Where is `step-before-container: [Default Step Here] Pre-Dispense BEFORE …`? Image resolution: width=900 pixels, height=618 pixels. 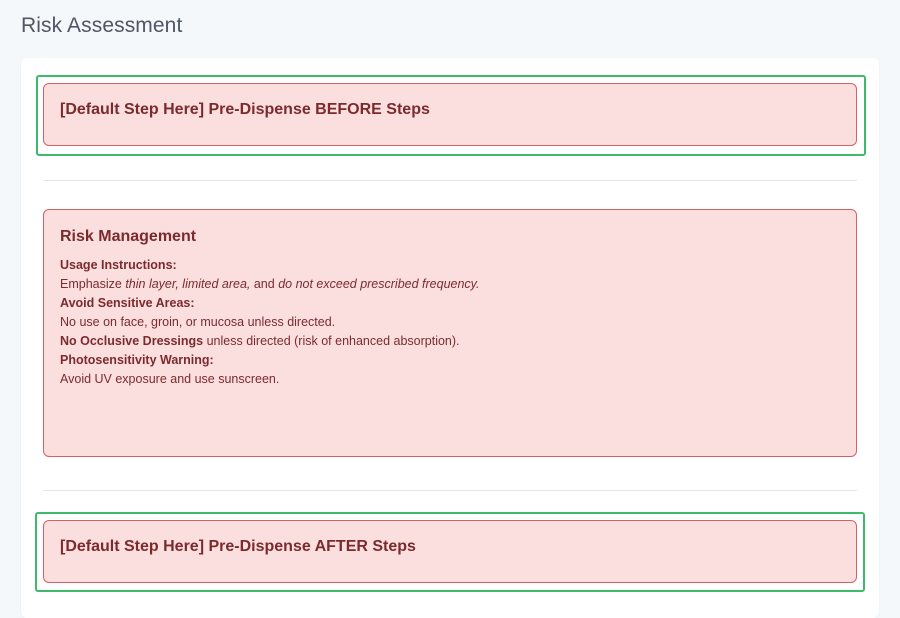
step-before-container: [Default Step Here] Pre-Dispense BEFORE … is located at coordinates (451, 115).